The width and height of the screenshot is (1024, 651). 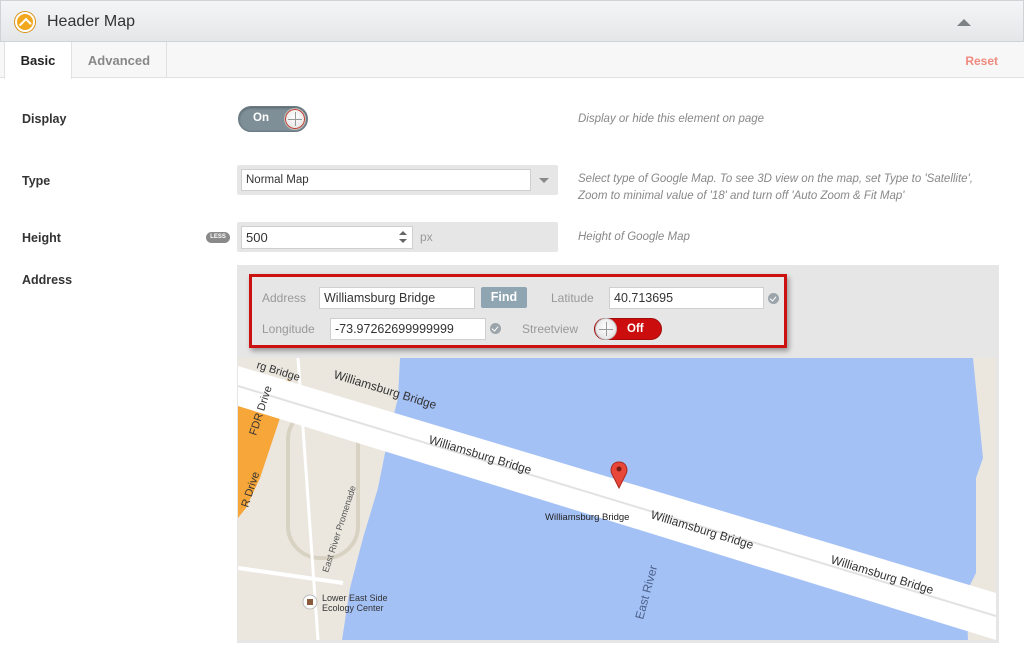 I want to click on height-field: 500 px, so click(x=397, y=237).